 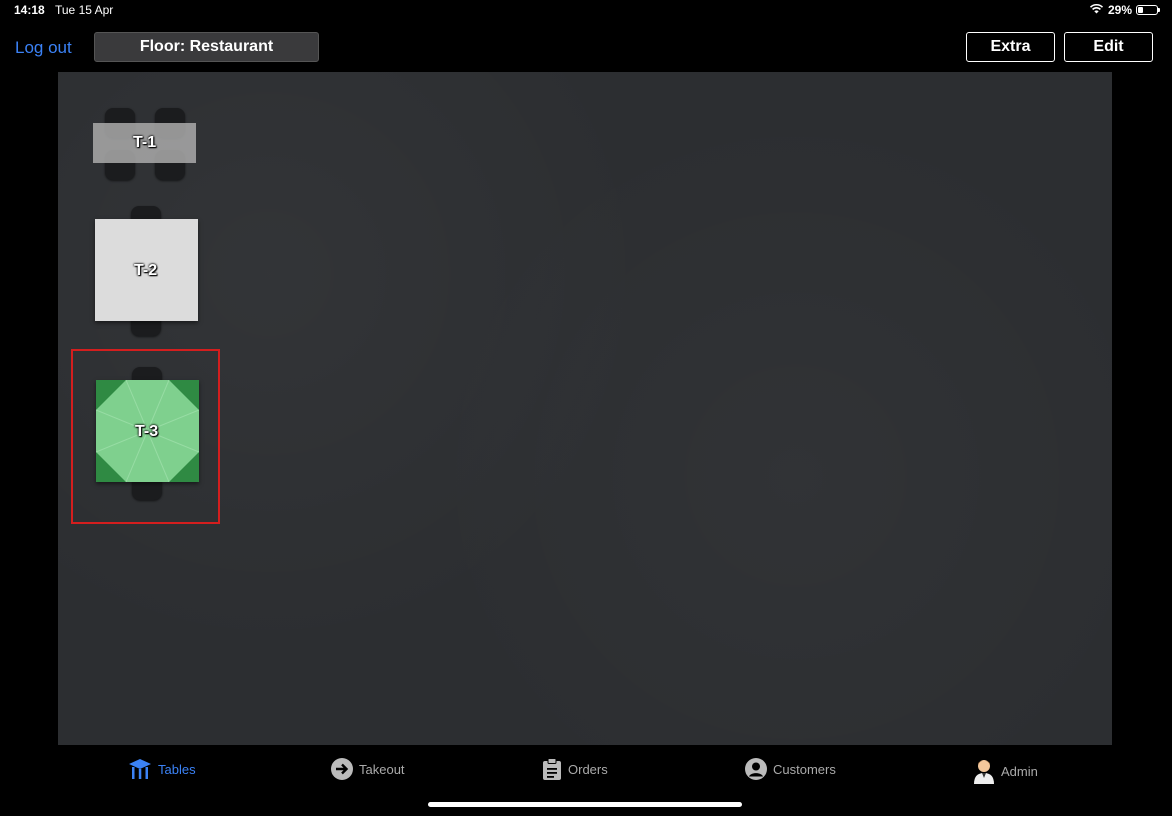 What do you see at coordinates (145, 436) in the screenshot?
I see `selection-highlight` at bounding box center [145, 436].